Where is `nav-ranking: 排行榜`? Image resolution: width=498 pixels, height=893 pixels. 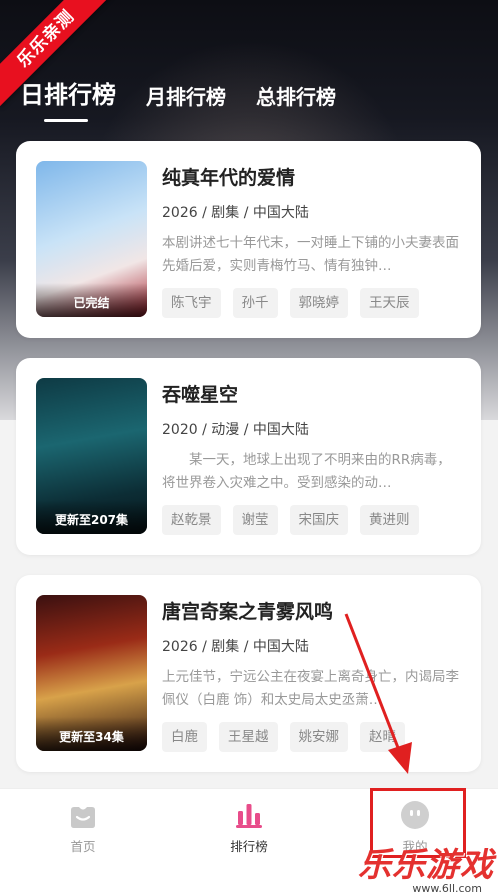 nav-ranking: 排行榜 is located at coordinates (249, 841).